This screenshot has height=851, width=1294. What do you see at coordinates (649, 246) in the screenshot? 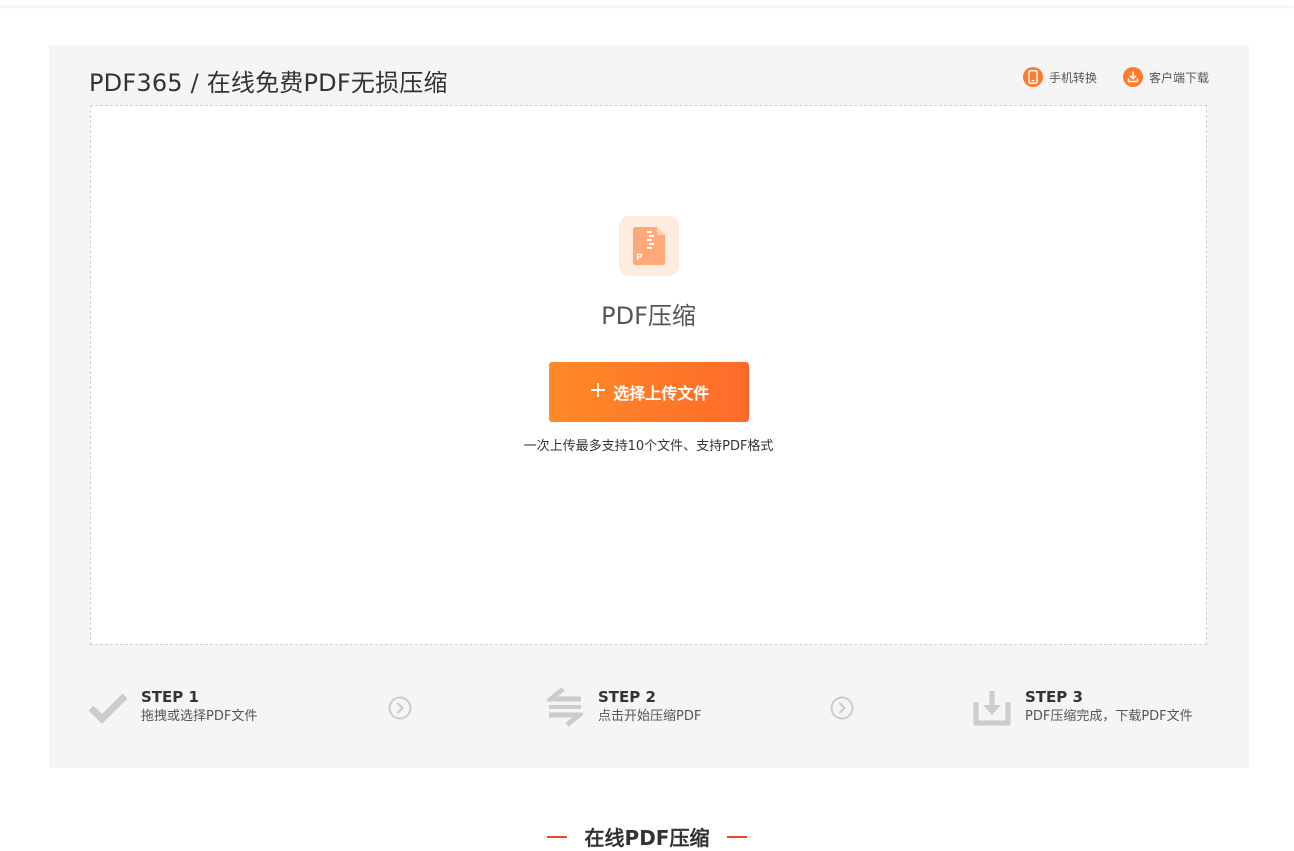
I see `pdf-compress-file-icon: P` at bounding box center [649, 246].